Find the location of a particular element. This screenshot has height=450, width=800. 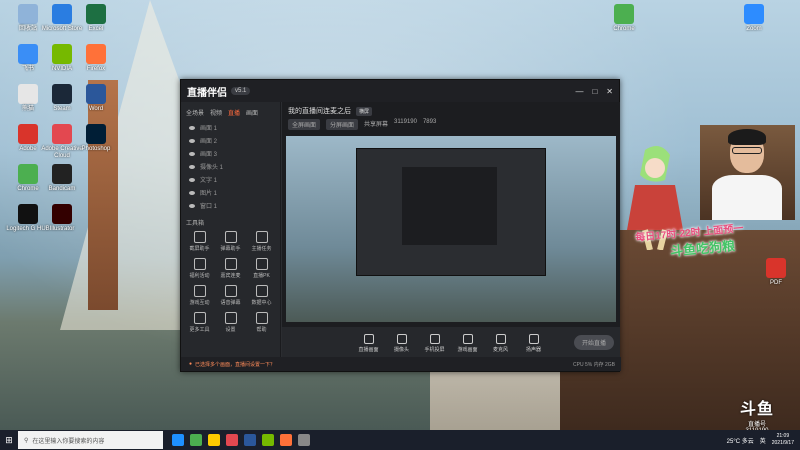

tool-button: 帮助 is located at coordinates (261, 322).